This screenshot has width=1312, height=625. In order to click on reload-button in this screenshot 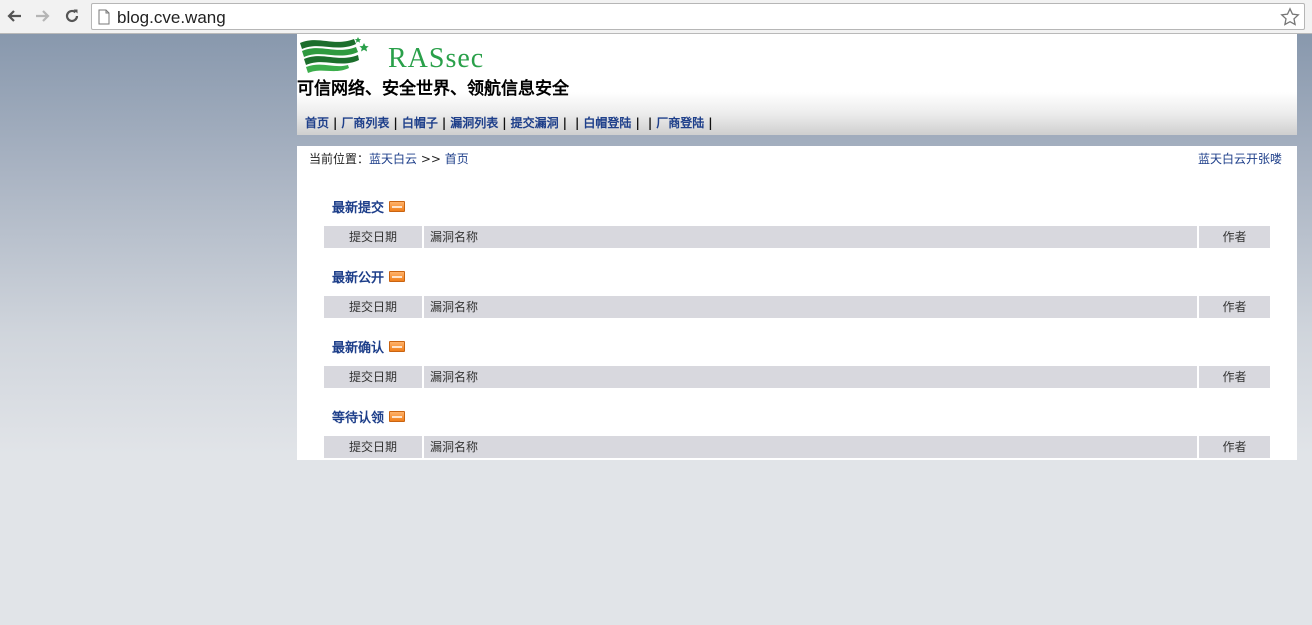, I will do `click(72, 16)`.